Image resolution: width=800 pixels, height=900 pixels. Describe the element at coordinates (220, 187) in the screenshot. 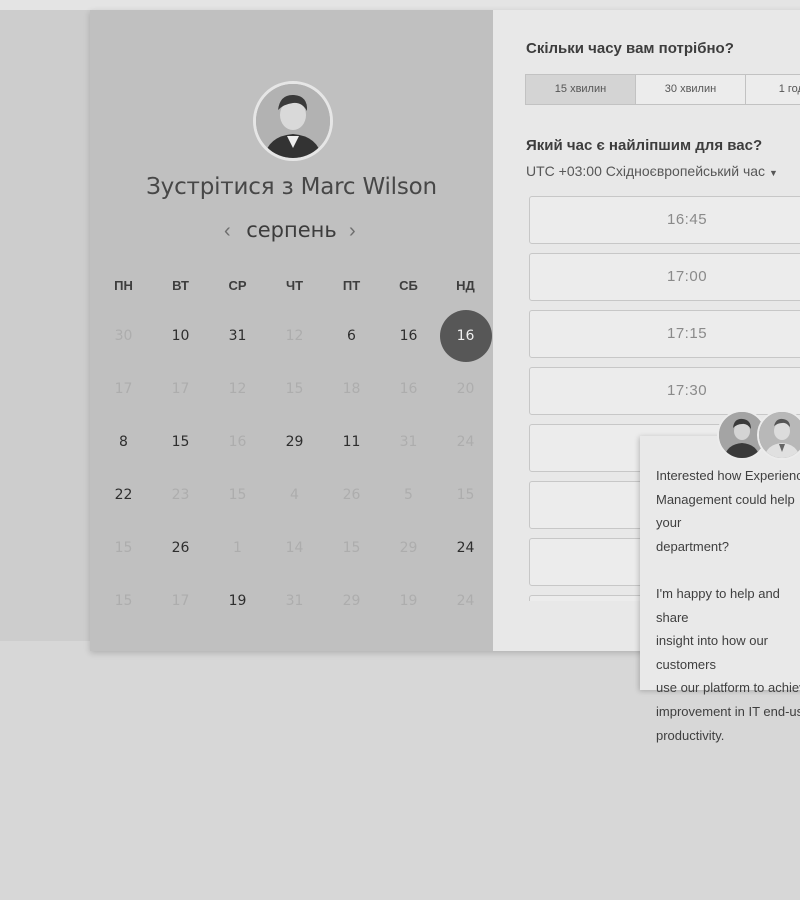

I see `meet-title-prefix: Зустрітися з` at that location.